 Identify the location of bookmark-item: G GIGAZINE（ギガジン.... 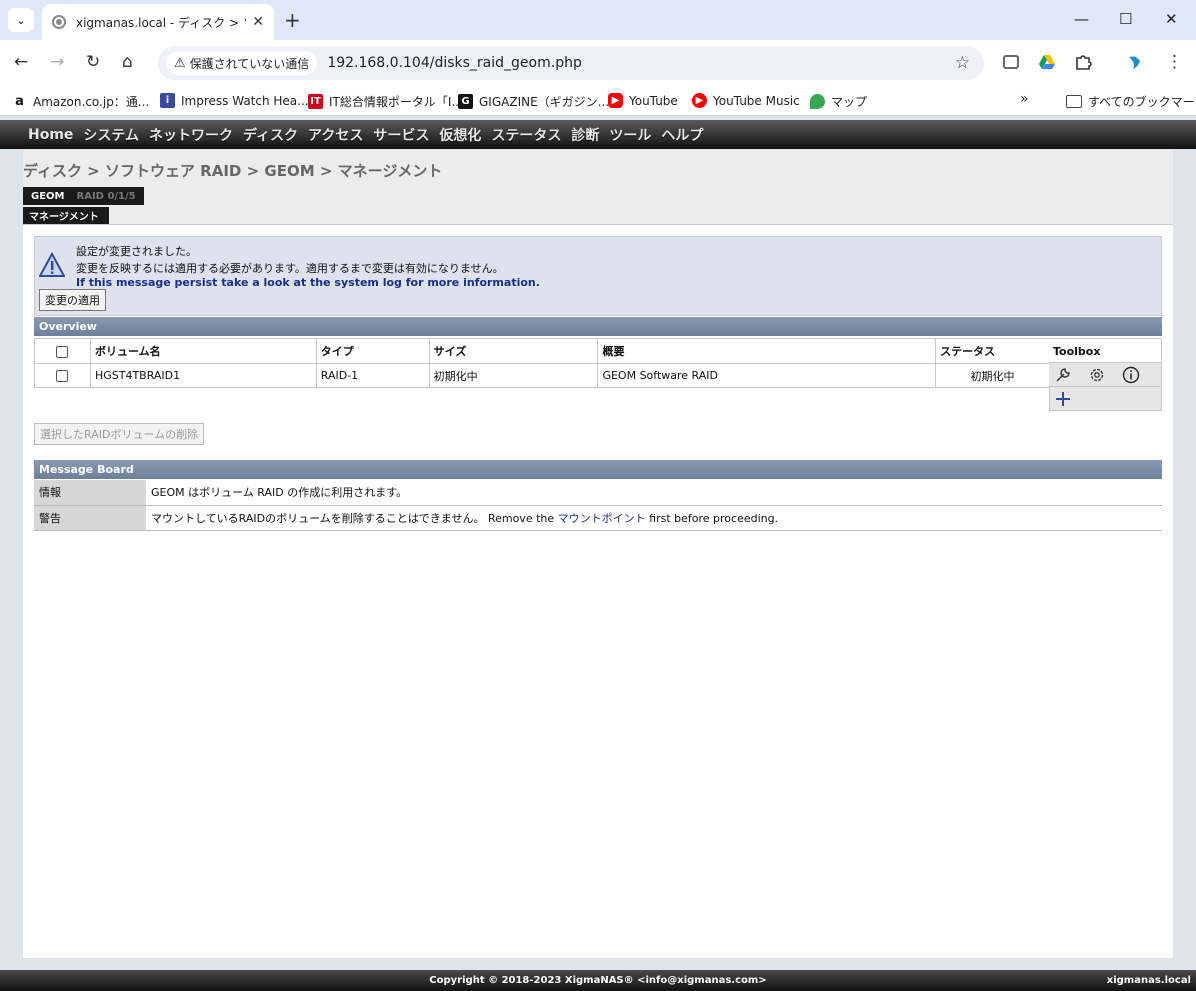
(533, 101).